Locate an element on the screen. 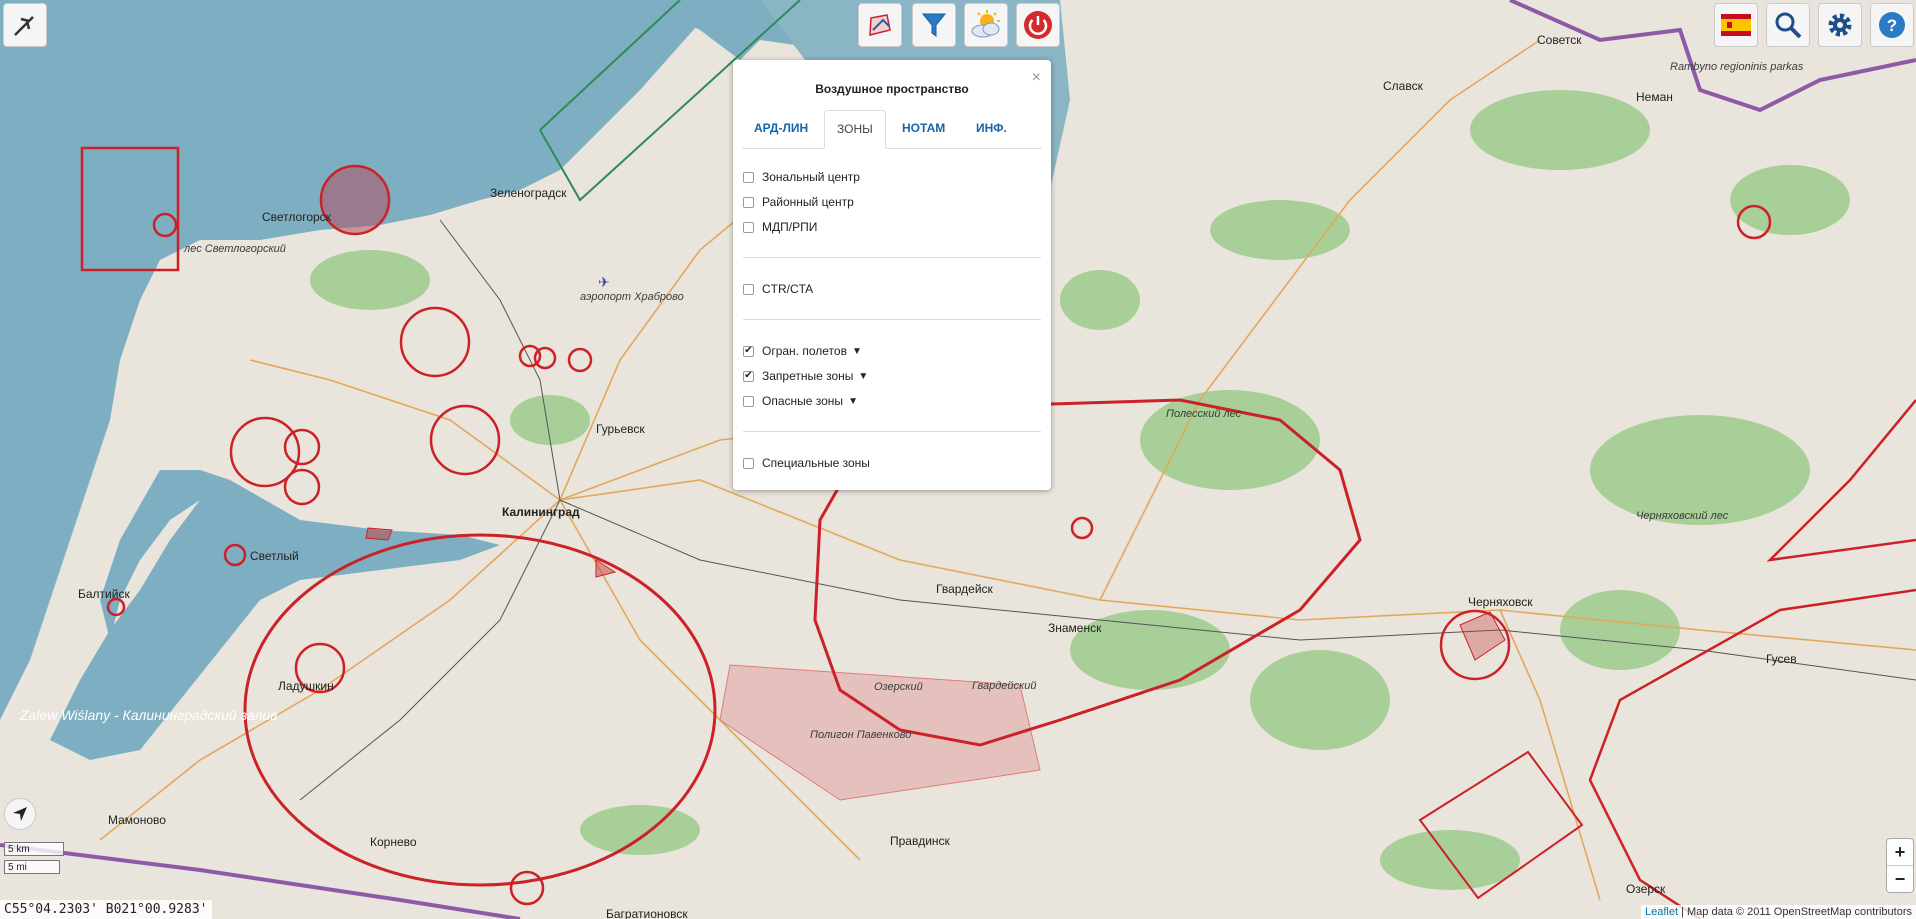  label-poligon: Полигон Павенково is located at coordinates (860, 735).